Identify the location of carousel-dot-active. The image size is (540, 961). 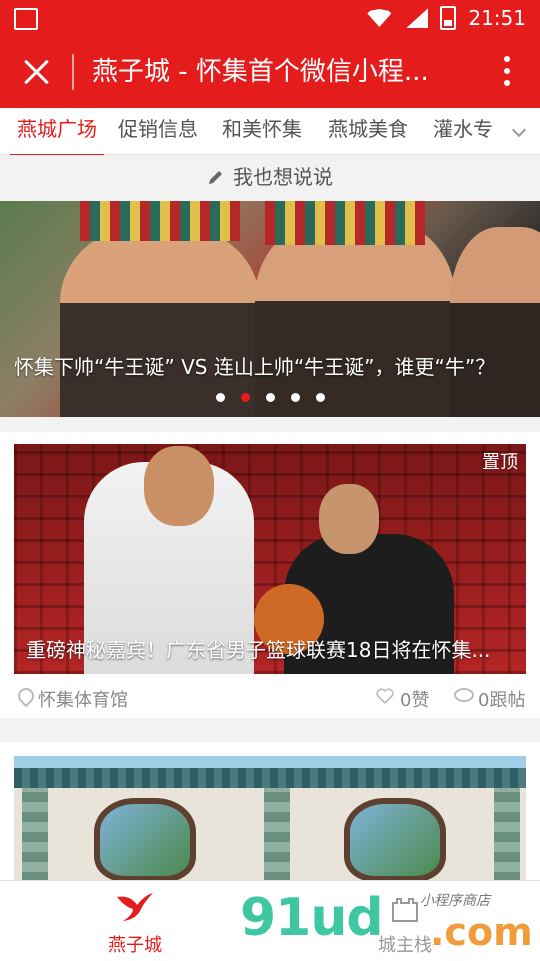
(245, 397).